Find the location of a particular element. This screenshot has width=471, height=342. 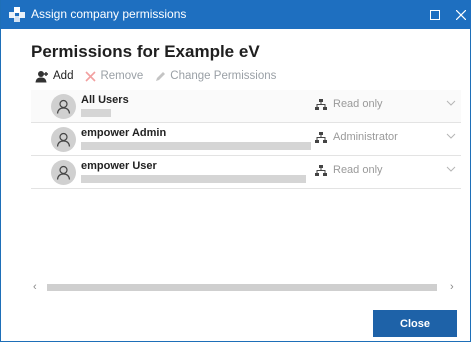

remove-button: Remove is located at coordinates (114, 76).